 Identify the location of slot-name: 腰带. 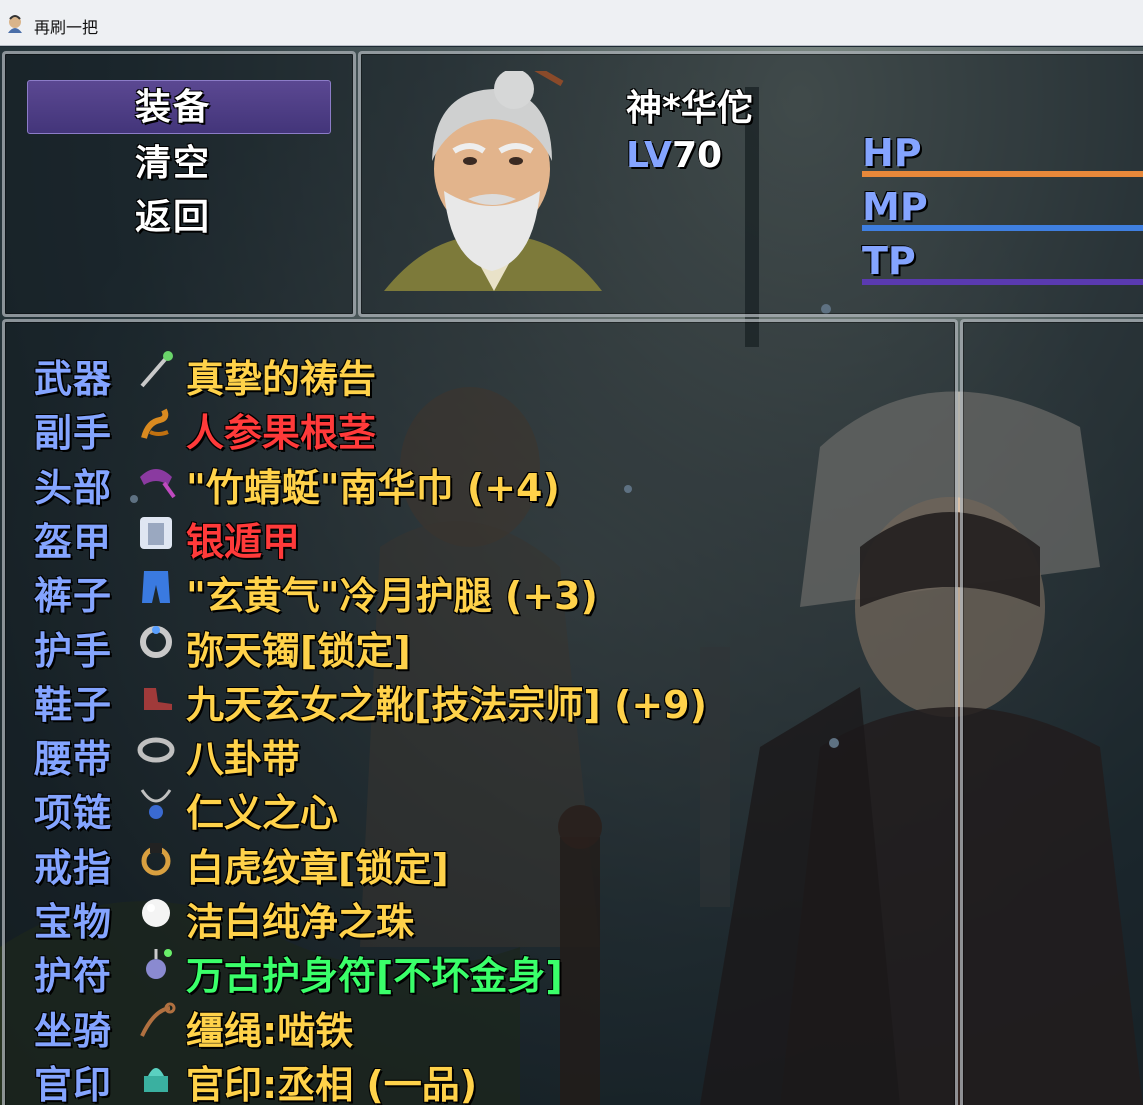
(73, 759).